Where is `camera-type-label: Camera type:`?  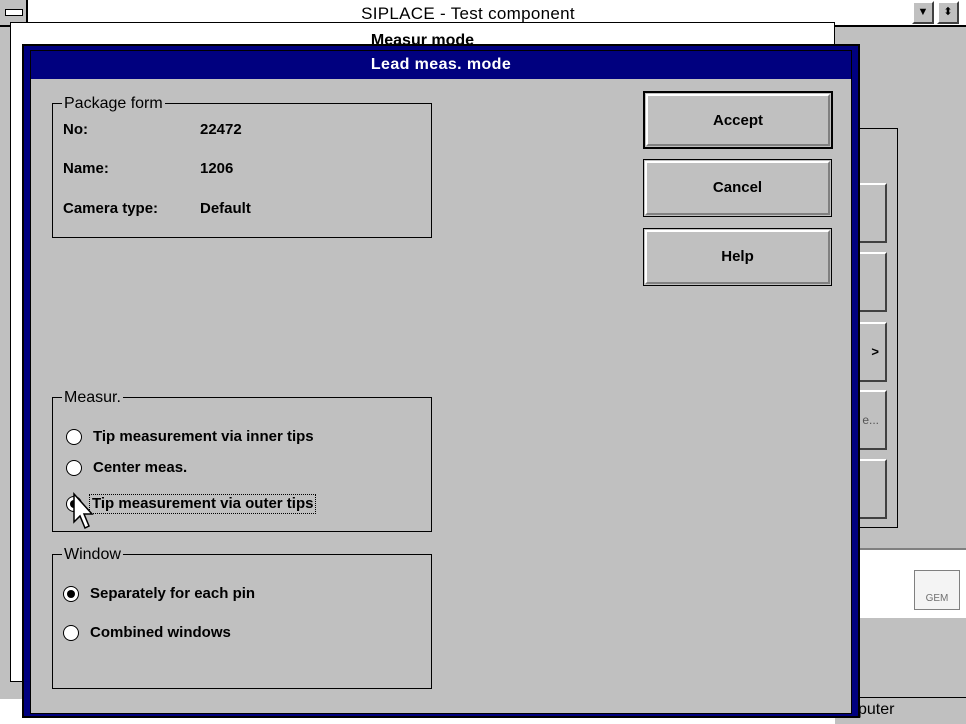 camera-type-label: Camera type: is located at coordinates (111, 208).